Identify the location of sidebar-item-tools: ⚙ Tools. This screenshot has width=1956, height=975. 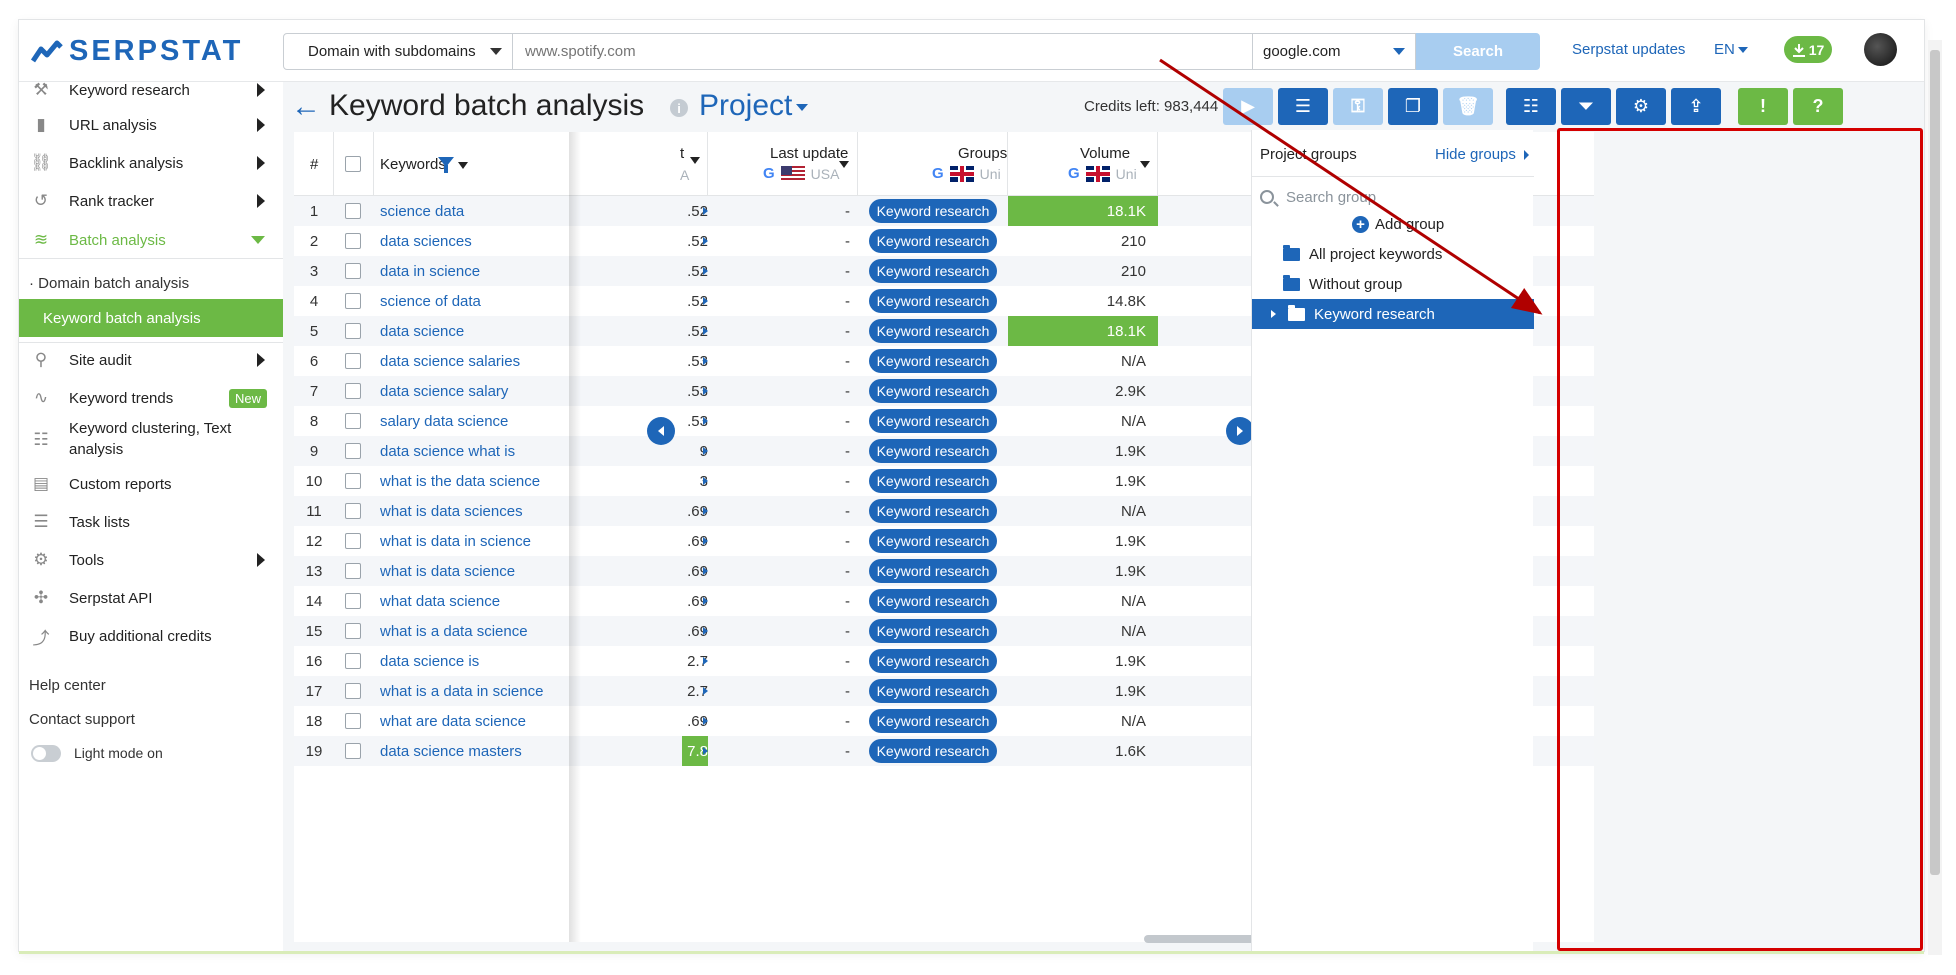
(151, 560).